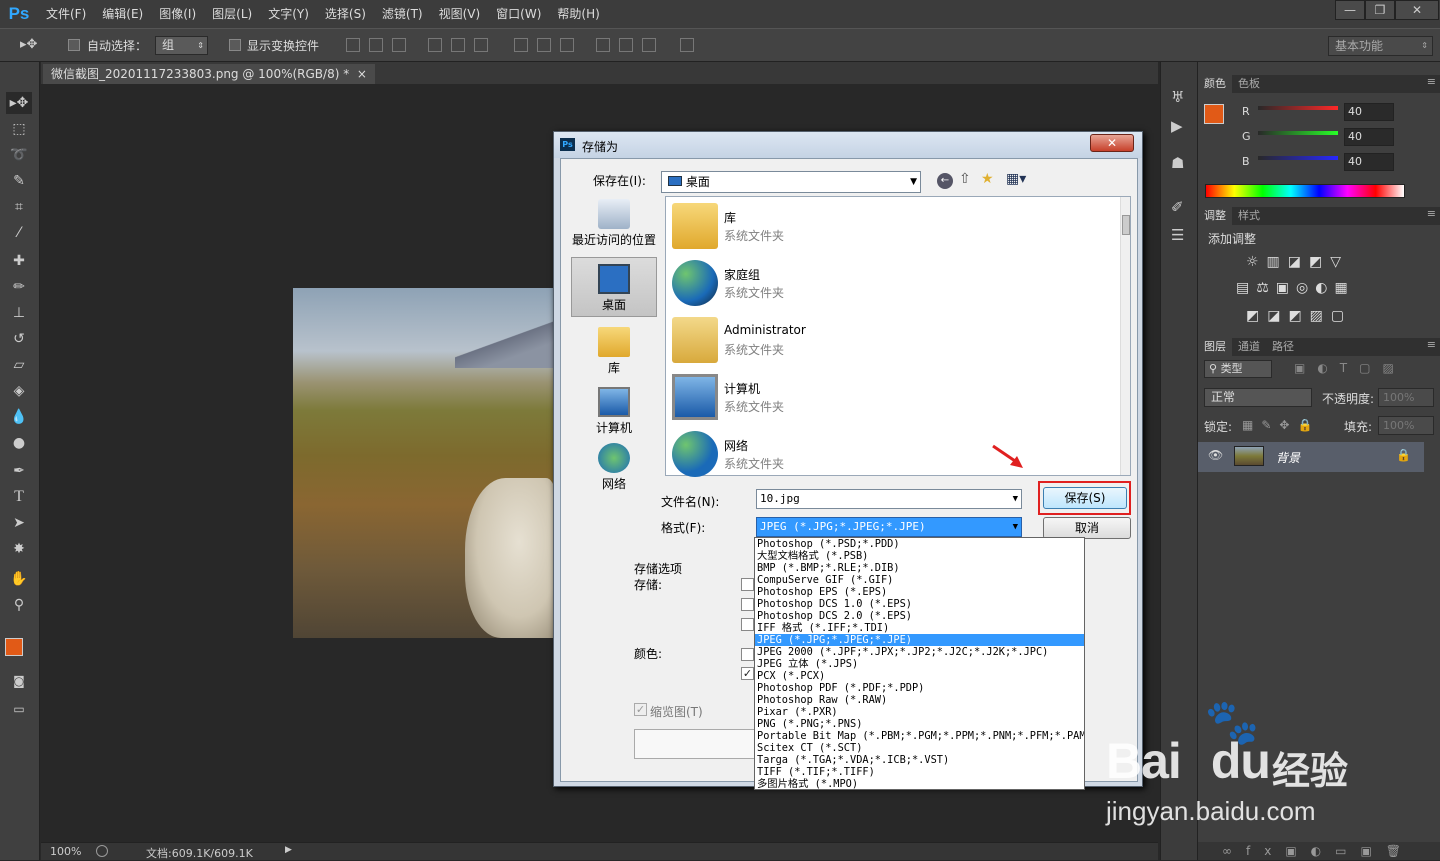  What do you see at coordinates (435, 45) in the screenshot?
I see `align-left-icon` at bounding box center [435, 45].